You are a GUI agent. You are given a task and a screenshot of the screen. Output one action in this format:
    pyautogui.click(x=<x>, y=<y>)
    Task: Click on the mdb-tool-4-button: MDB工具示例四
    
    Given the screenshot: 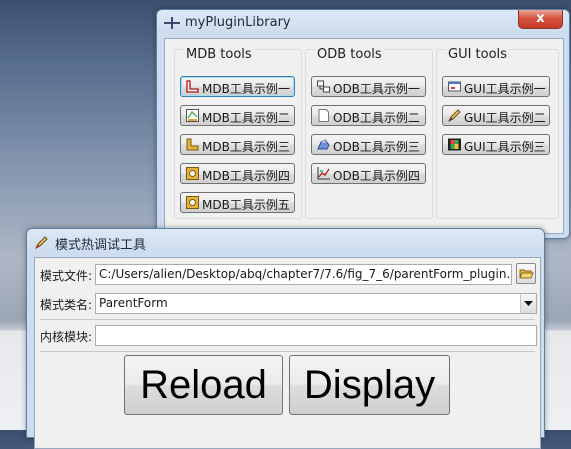 What is the action you would take?
    pyautogui.click(x=237, y=173)
    